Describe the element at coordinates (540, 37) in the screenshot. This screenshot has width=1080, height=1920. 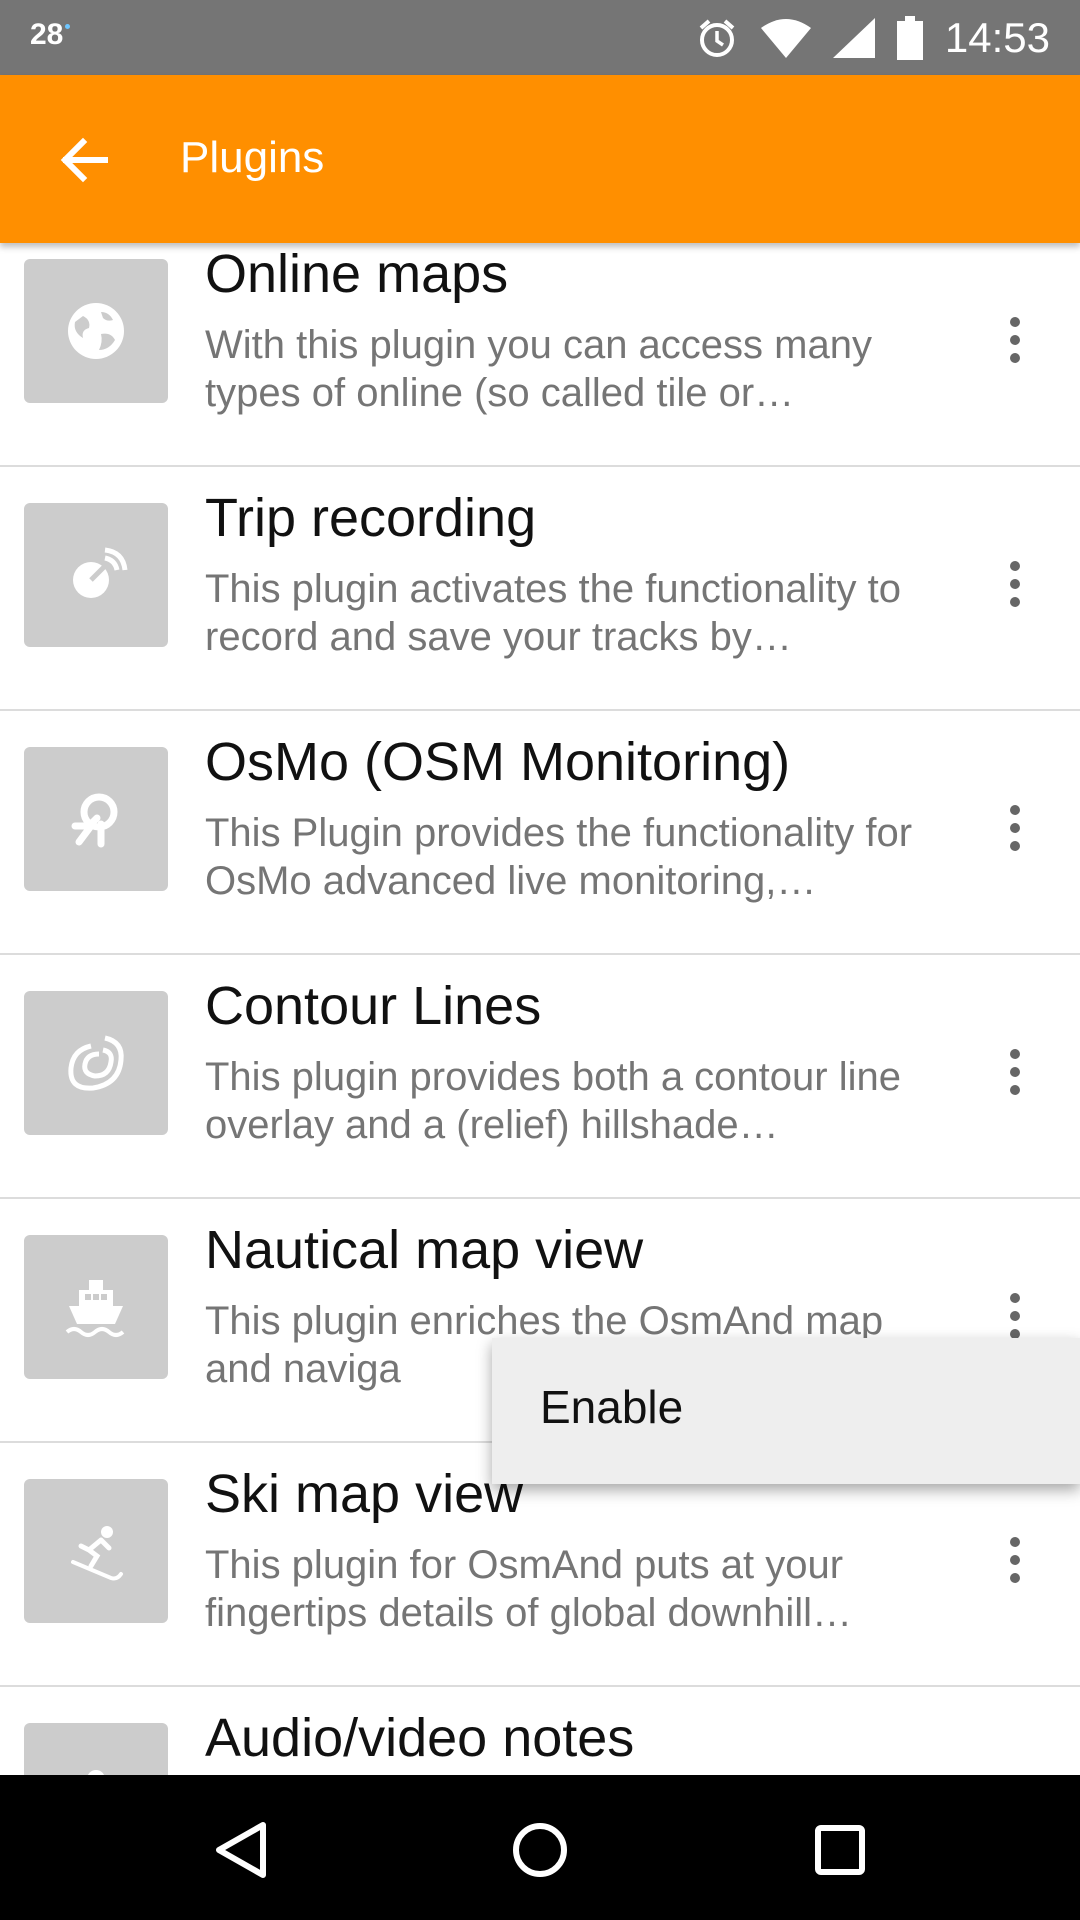
I see `status-bar: 28 14:53` at that location.